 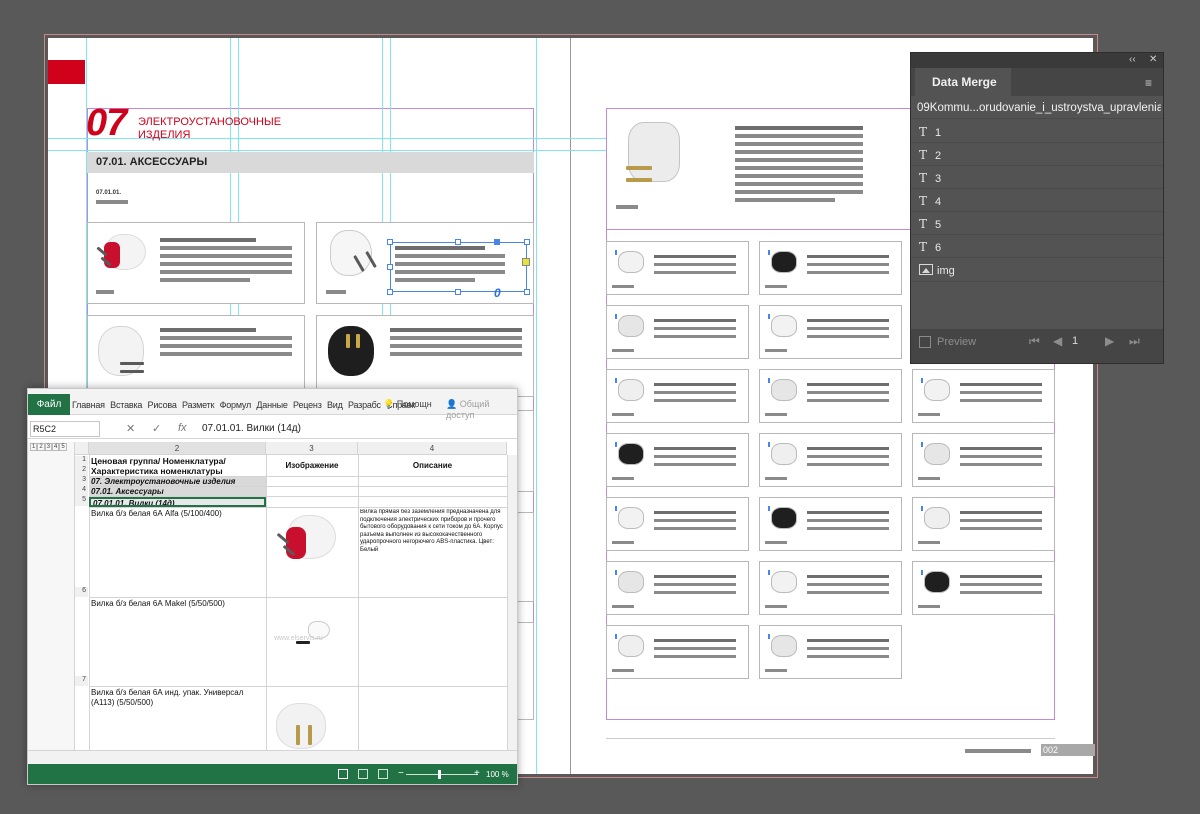 I want to click on cancel-icon: ✕, so click(x=130, y=428).